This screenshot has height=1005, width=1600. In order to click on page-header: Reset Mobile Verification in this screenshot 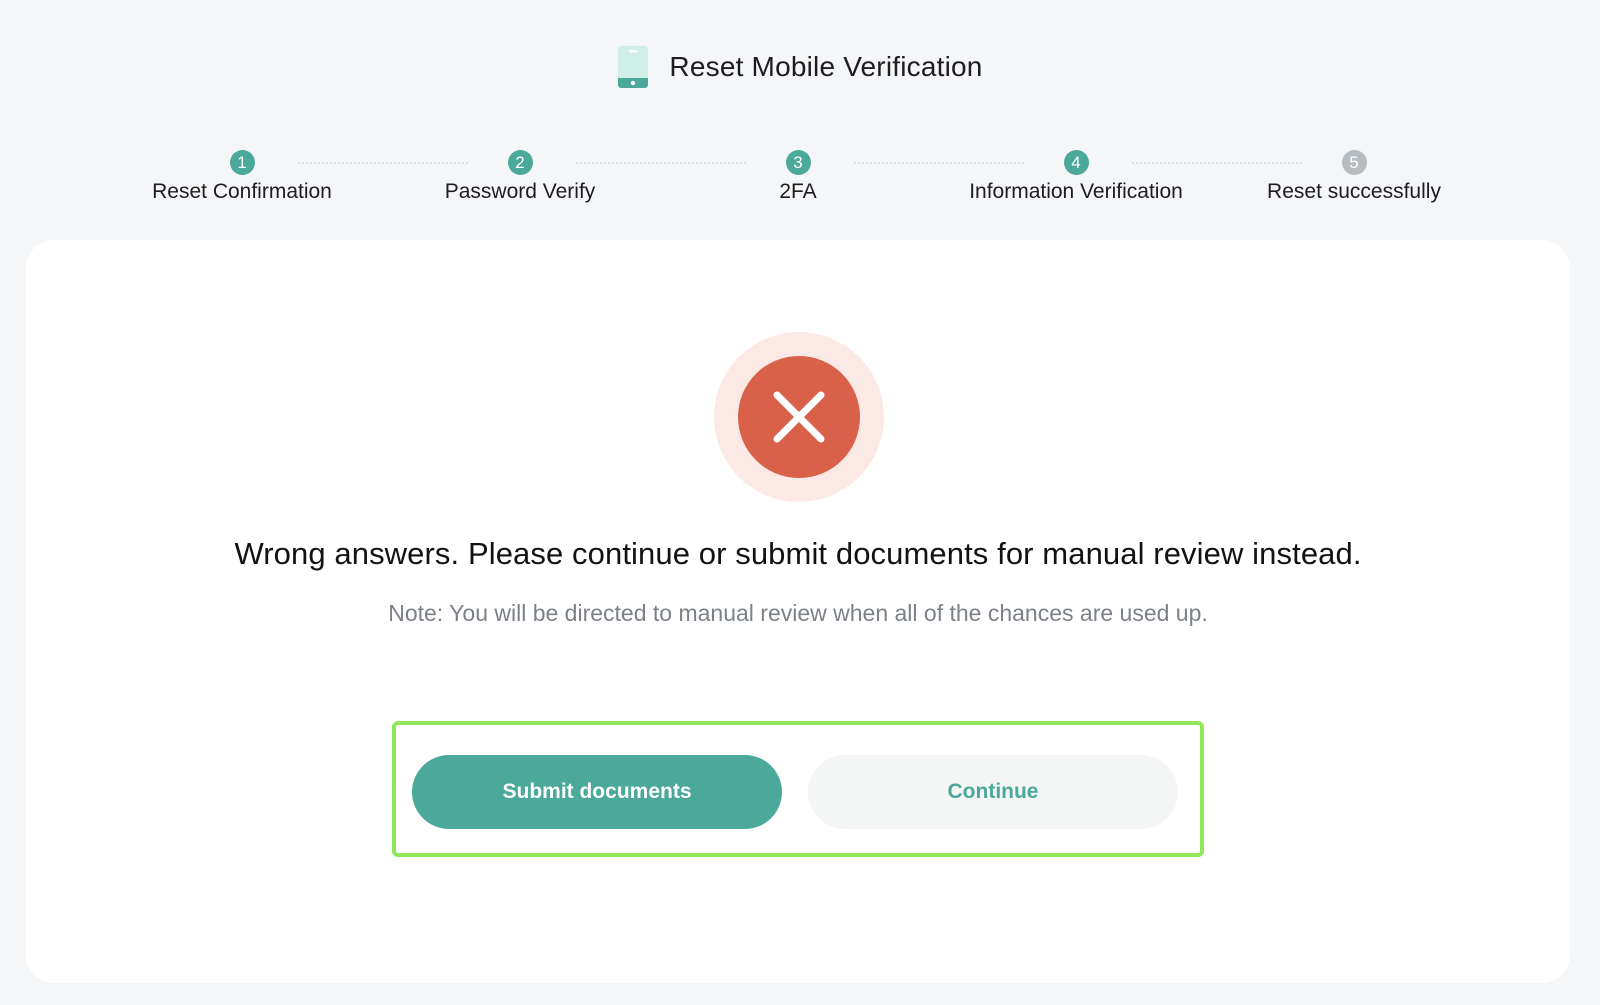, I will do `click(800, 67)`.